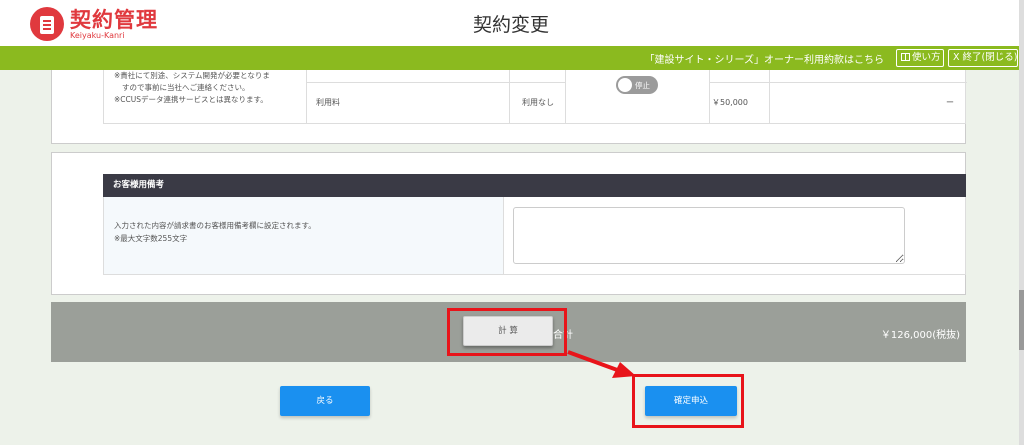  What do you see at coordinates (601, 364) in the screenshot?
I see `annotation-arrow-icon` at bounding box center [601, 364].